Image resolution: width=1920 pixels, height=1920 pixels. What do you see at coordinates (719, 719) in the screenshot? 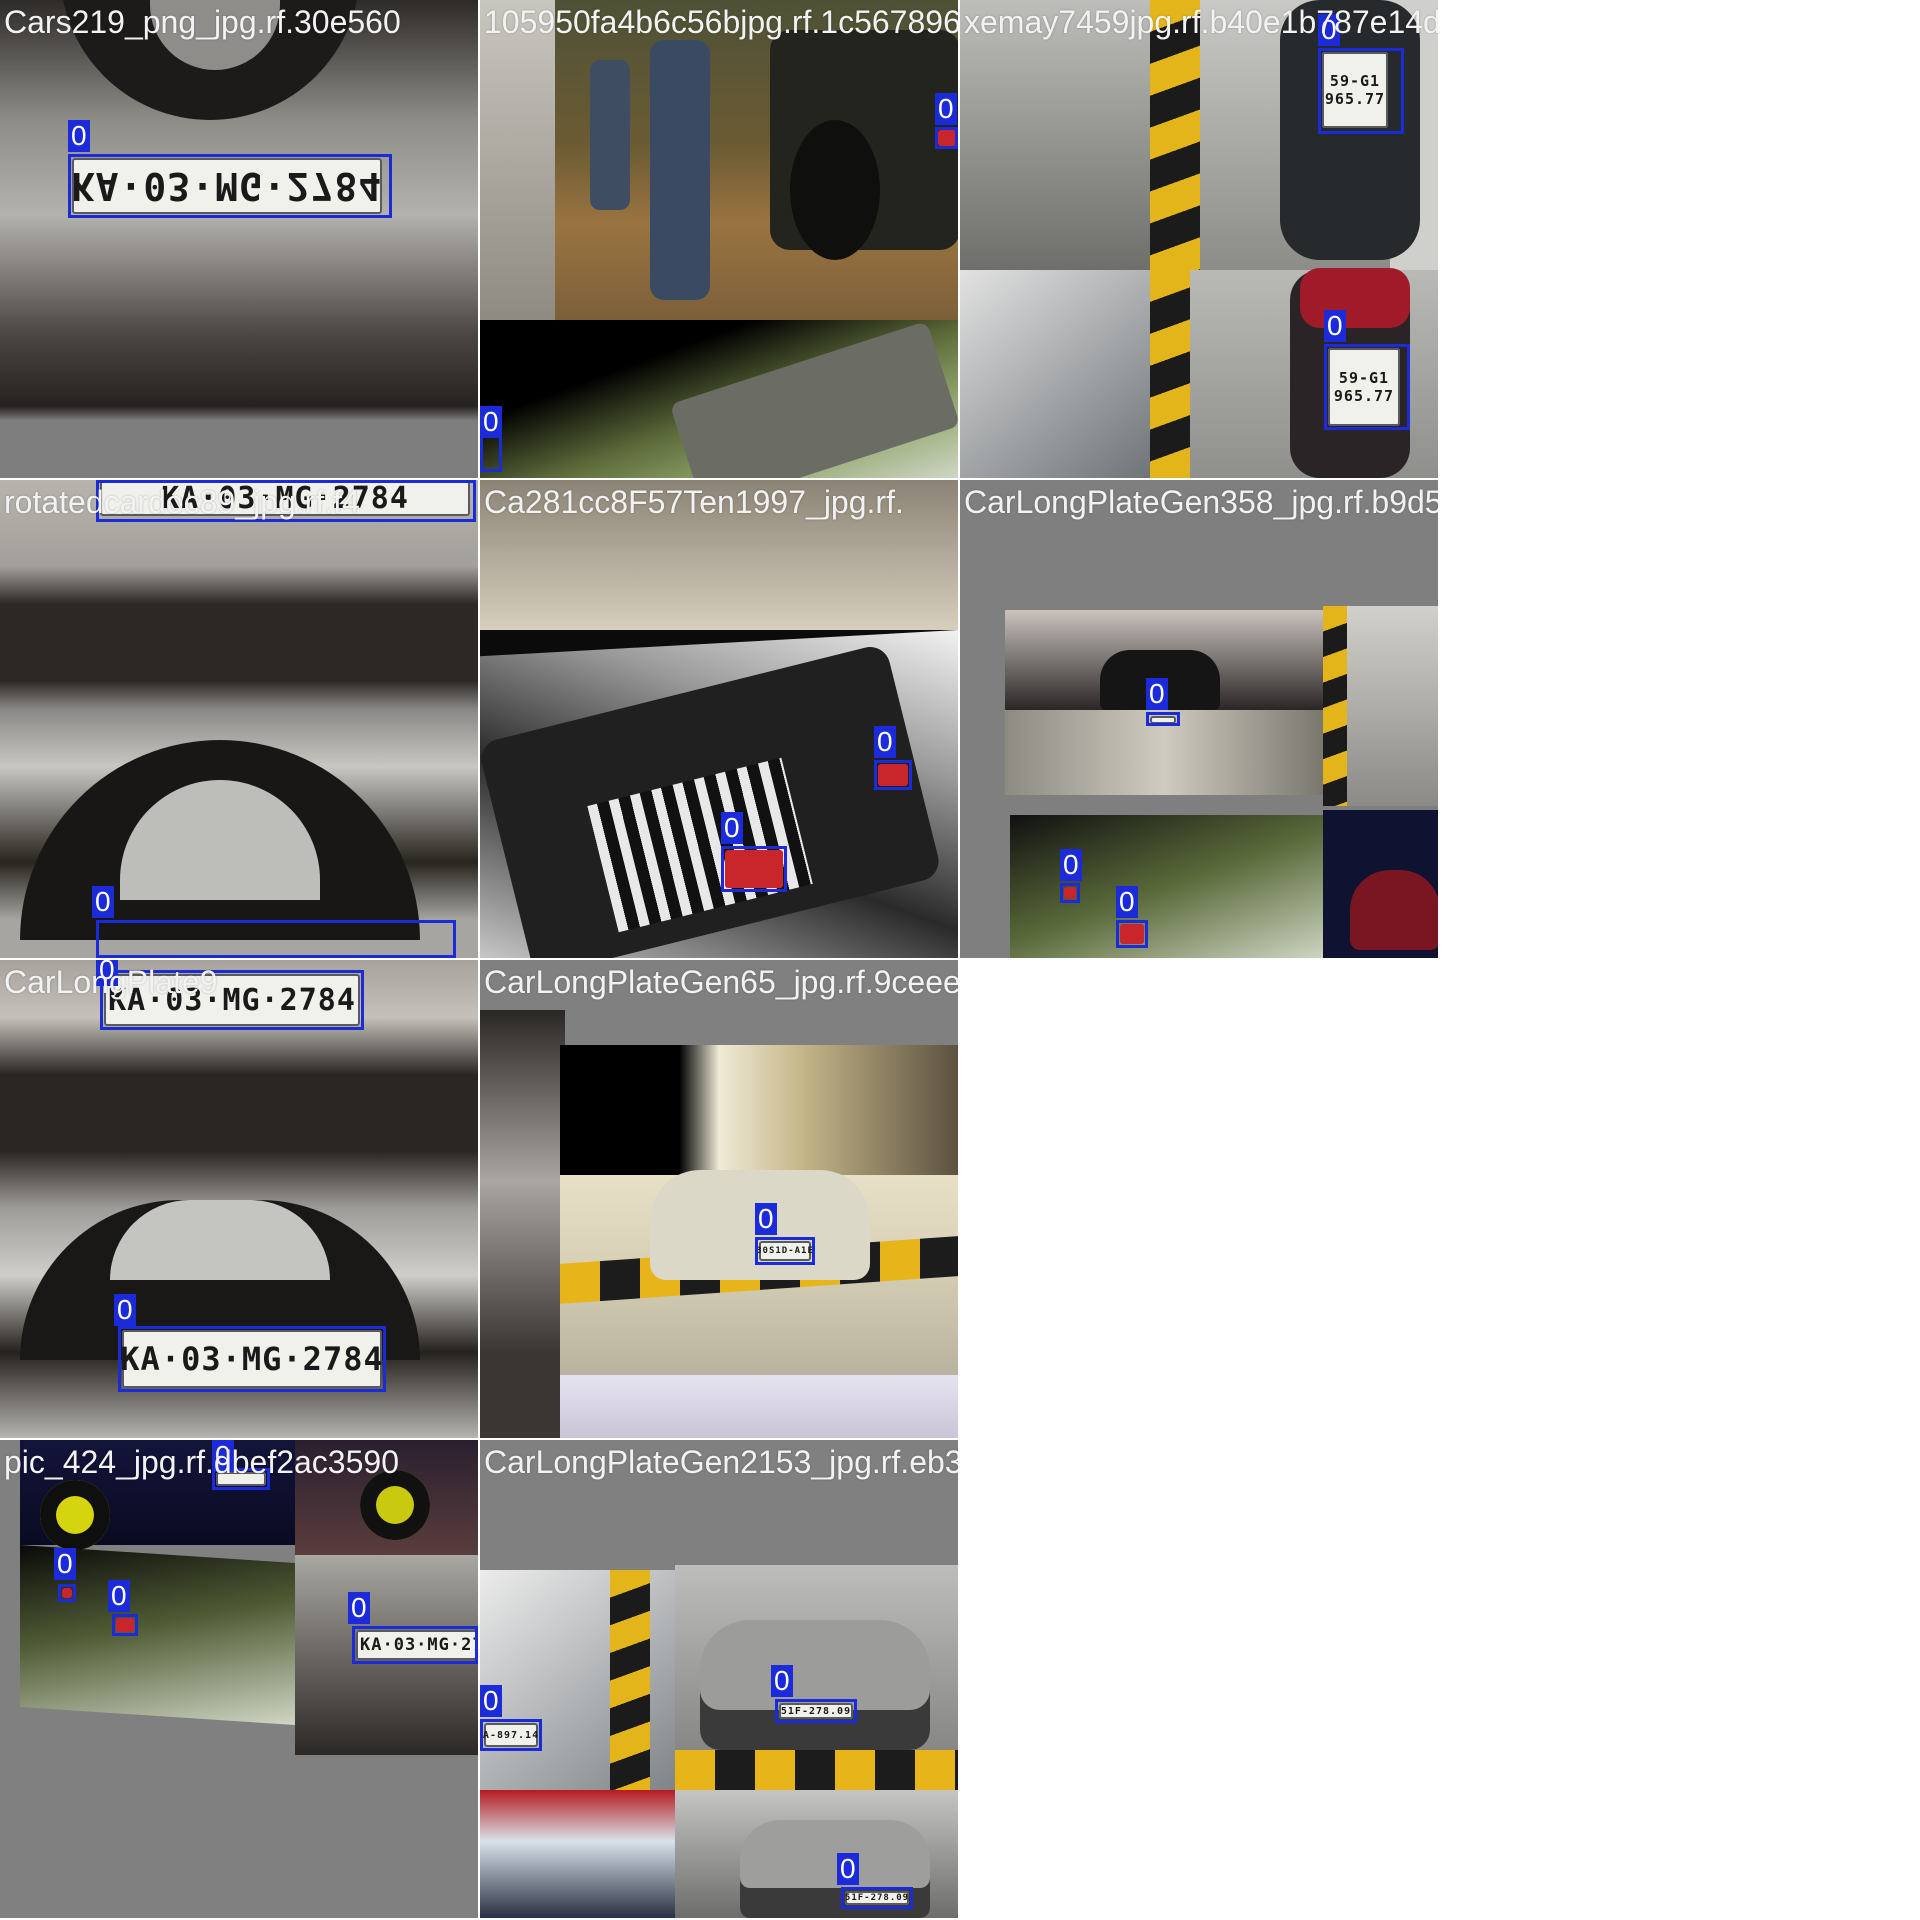
I see `mosaic-tile: 0 0 Ca281cc8F57Ten1997_jpg.rf.` at bounding box center [719, 719].